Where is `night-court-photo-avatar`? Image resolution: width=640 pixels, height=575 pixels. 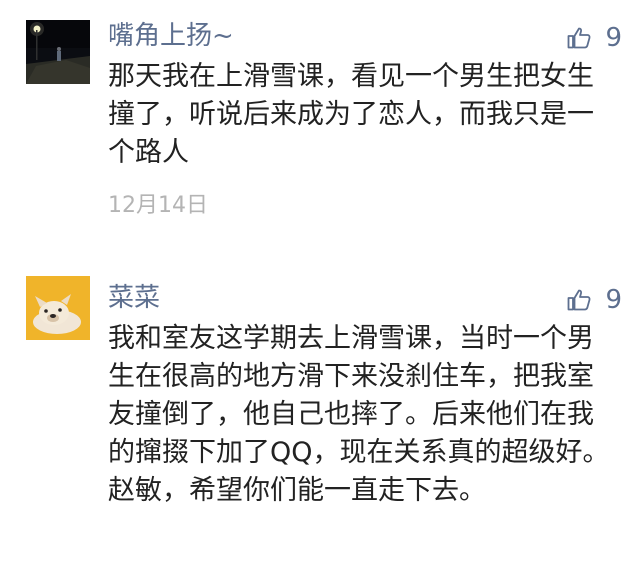 night-court-photo-avatar is located at coordinates (58, 52).